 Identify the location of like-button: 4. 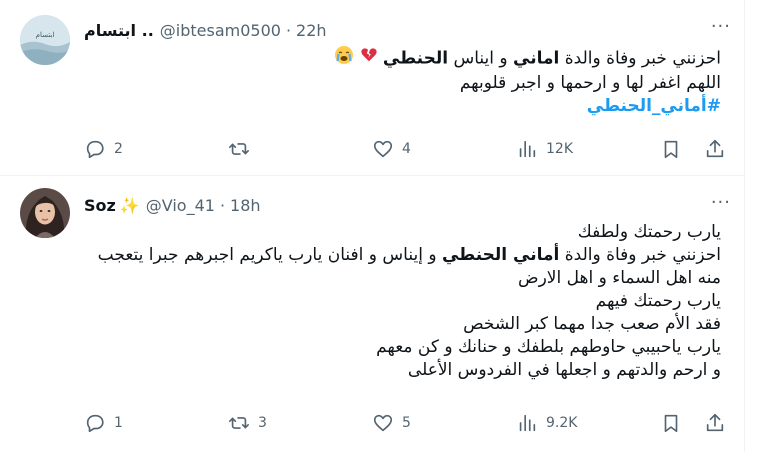
(391, 149).